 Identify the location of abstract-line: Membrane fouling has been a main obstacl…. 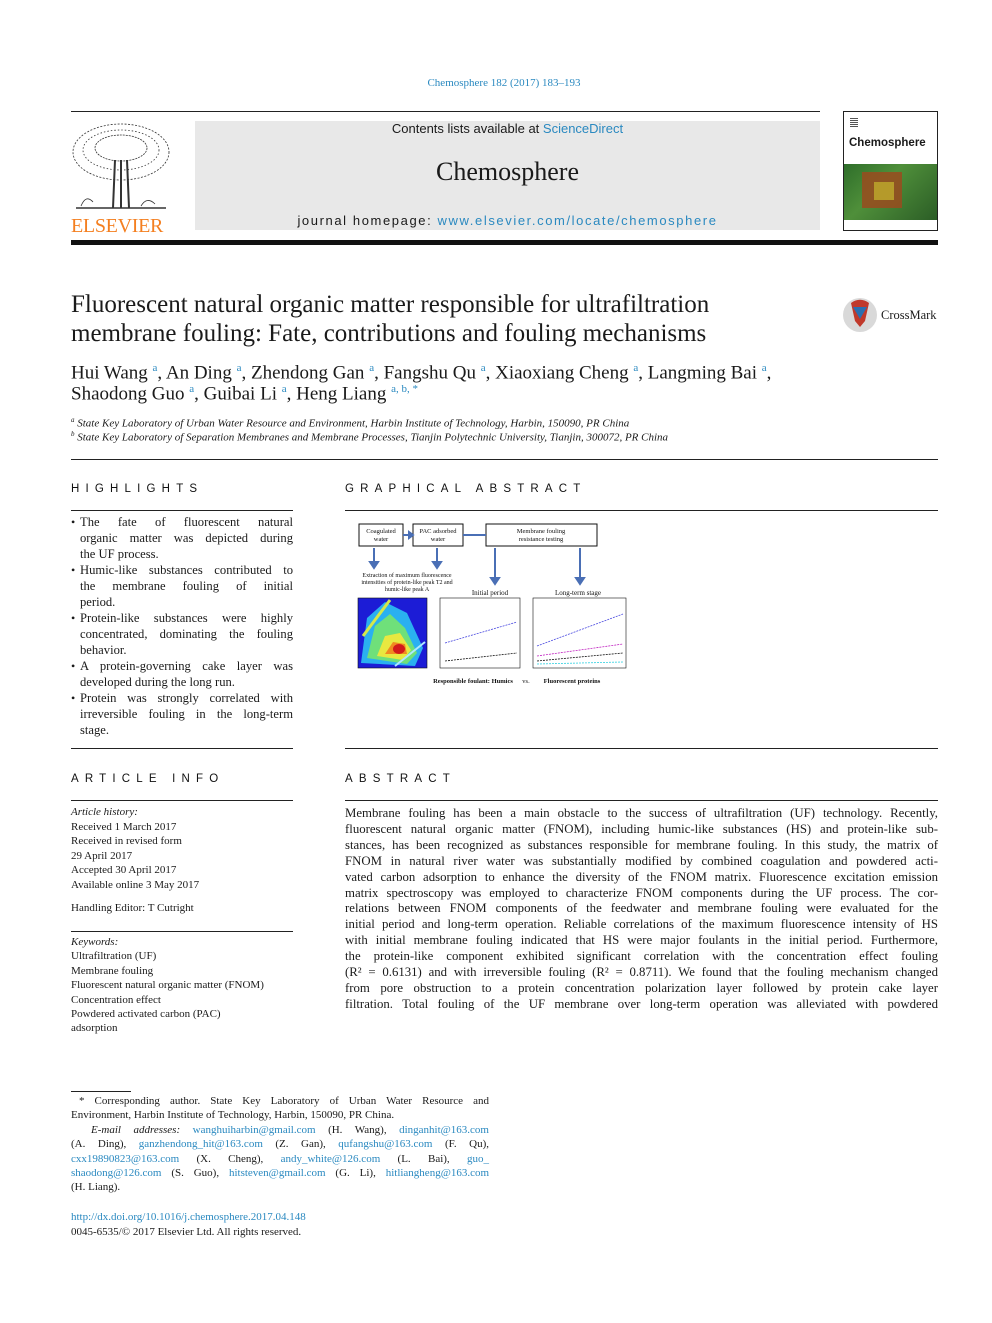
(641, 813).